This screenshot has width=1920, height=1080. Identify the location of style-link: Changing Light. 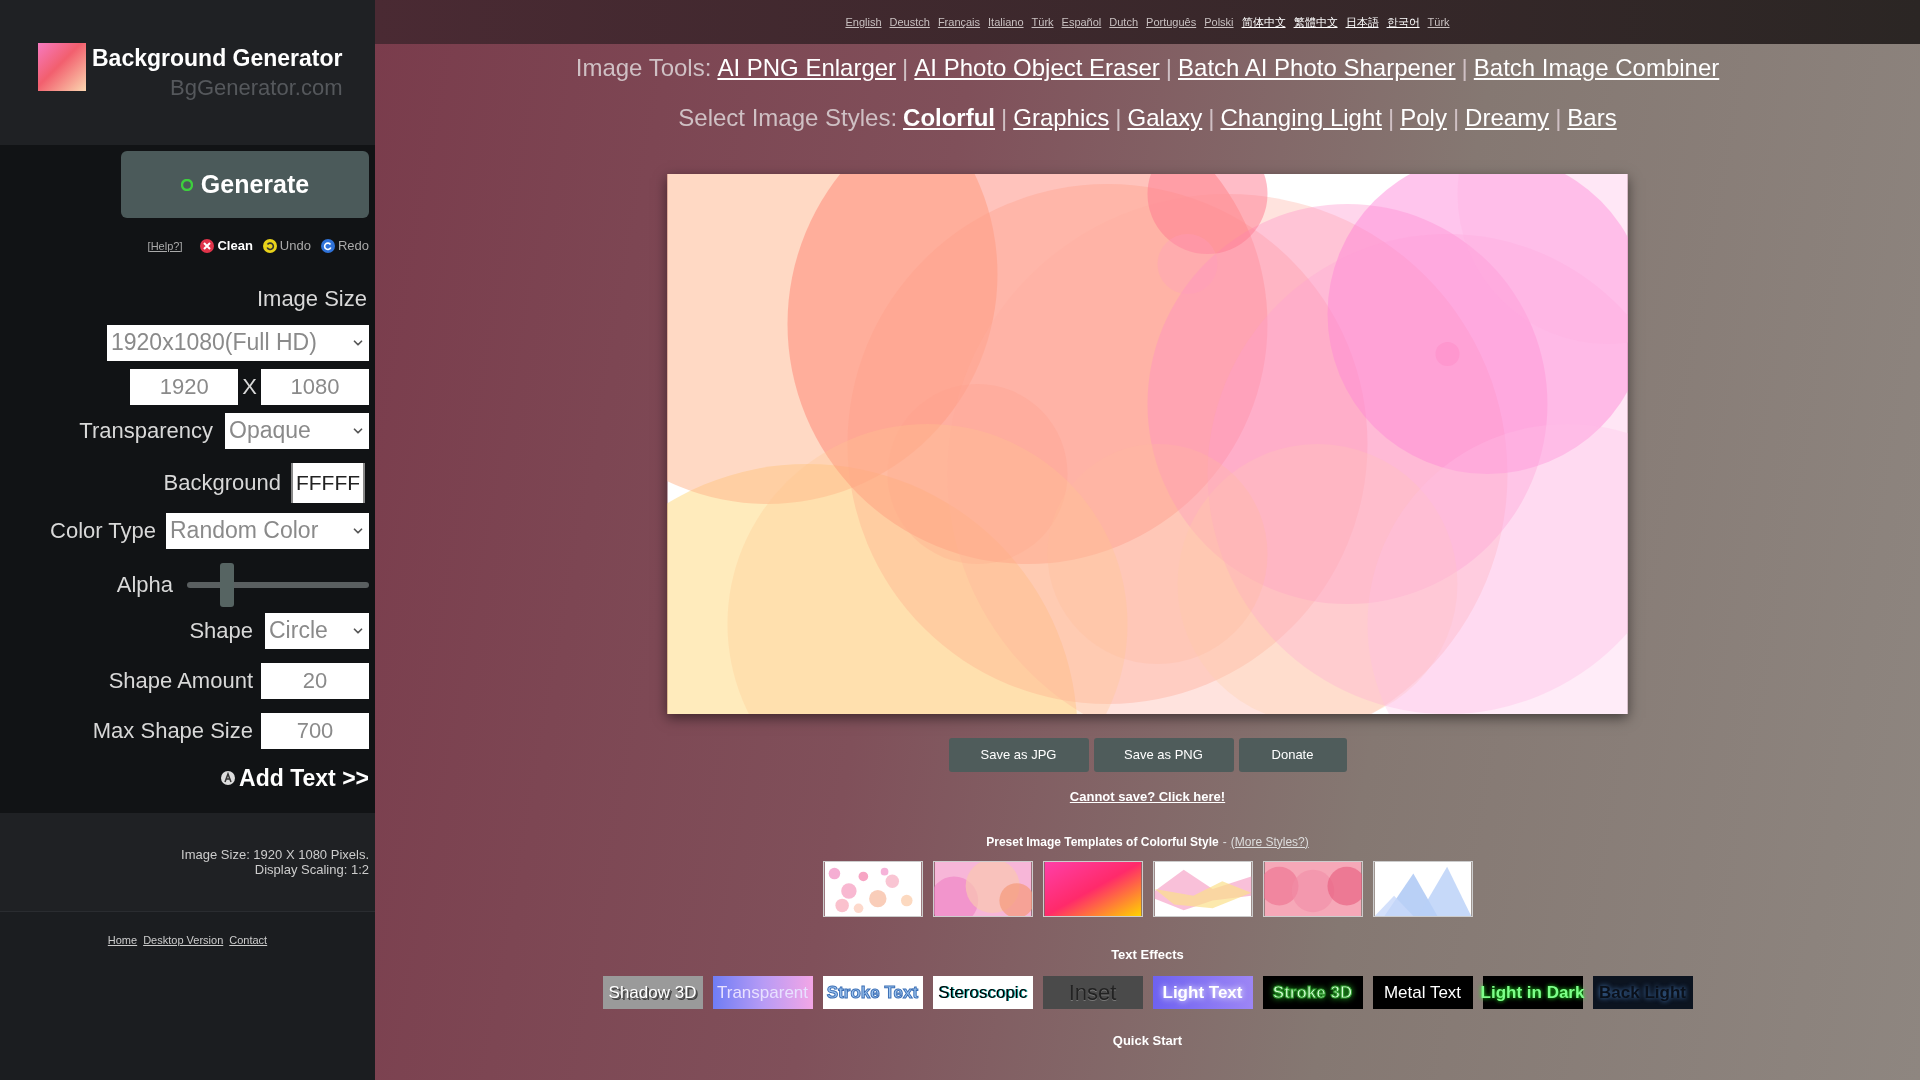
(1301, 118).